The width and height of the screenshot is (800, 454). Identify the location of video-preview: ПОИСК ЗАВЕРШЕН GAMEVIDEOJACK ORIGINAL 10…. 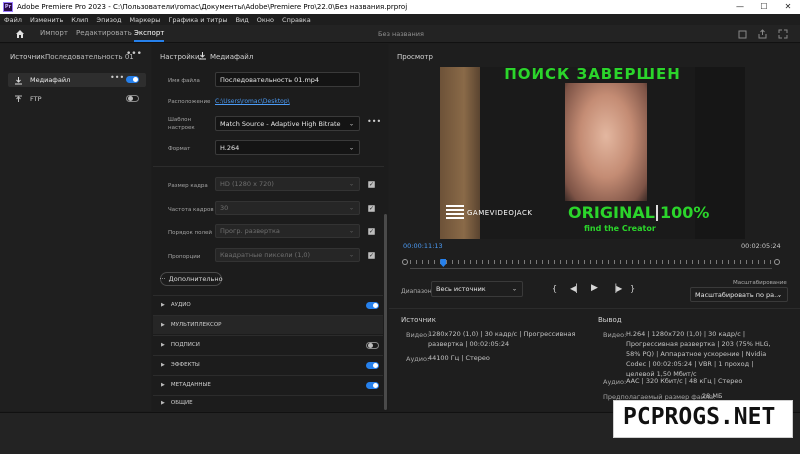
(592, 153).